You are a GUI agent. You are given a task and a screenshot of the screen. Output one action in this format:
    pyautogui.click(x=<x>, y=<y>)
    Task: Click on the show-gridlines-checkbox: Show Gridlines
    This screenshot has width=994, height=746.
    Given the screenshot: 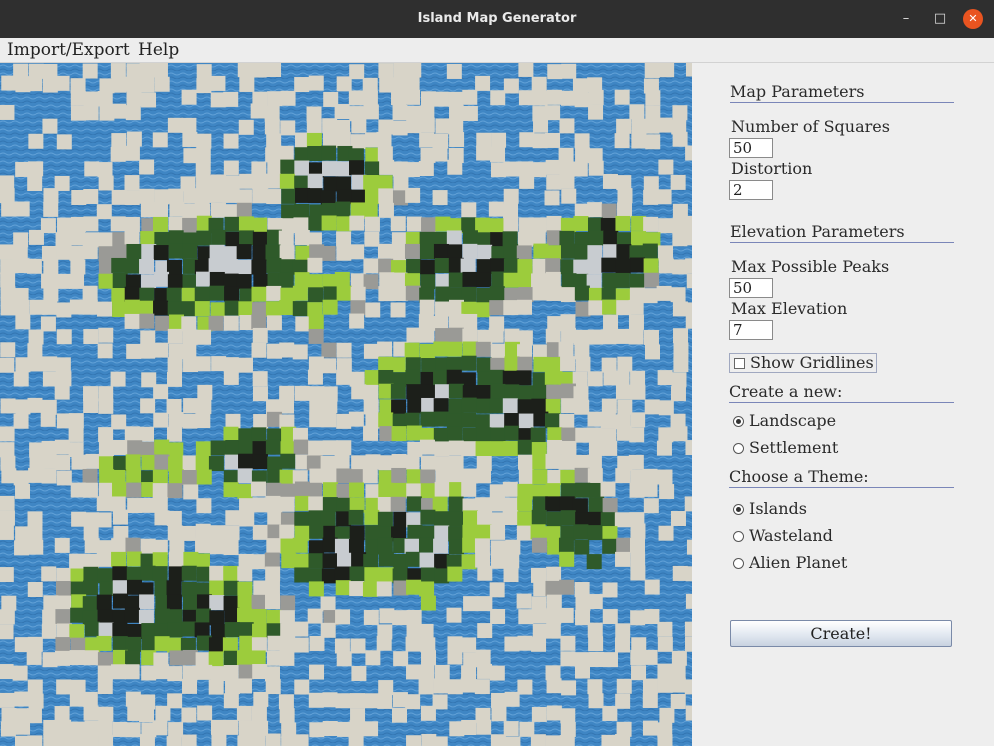 What is the action you would take?
    pyautogui.click(x=803, y=363)
    